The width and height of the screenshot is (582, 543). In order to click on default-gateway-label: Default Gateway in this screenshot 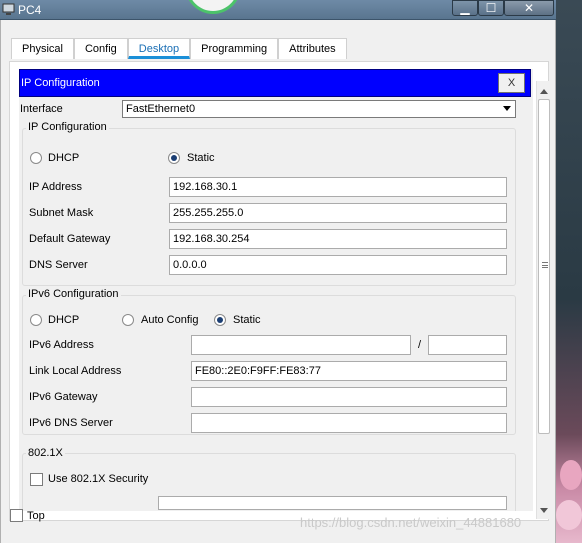, I will do `click(70, 239)`.